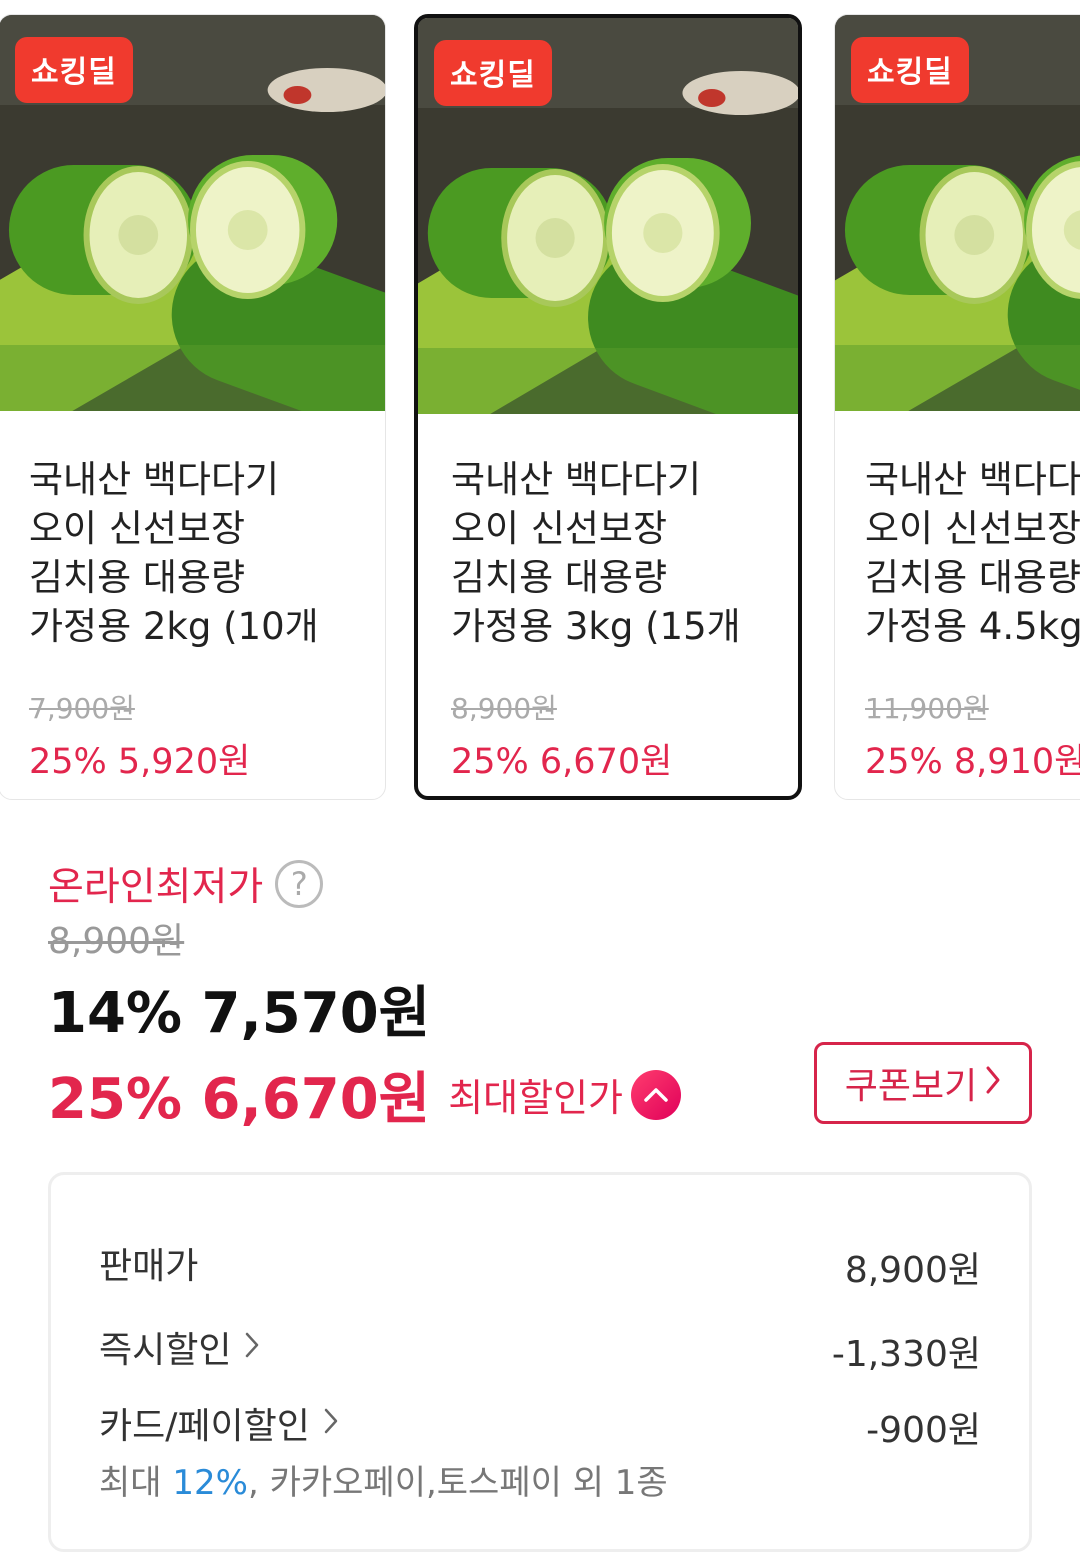 This screenshot has height=1552, width=1080. Describe the element at coordinates (972, 553) in the screenshot. I see `product-title: 국내산 백다다기 오이 신선보장 김치용 대용량 가정용 4.5kg` at that location.